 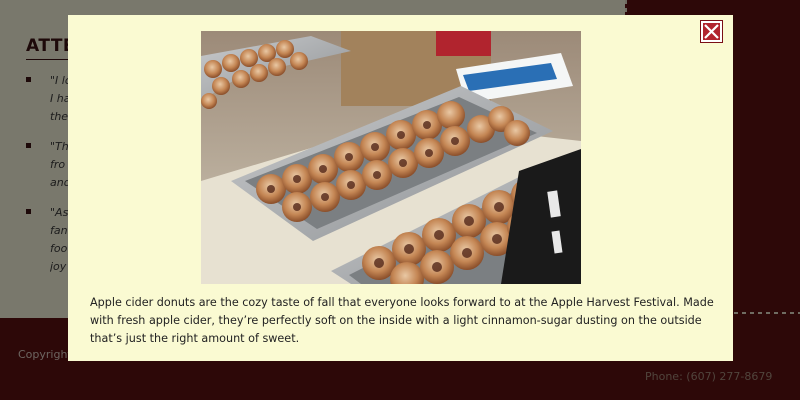 I want to click on close-button, so click(x=711, y=31).